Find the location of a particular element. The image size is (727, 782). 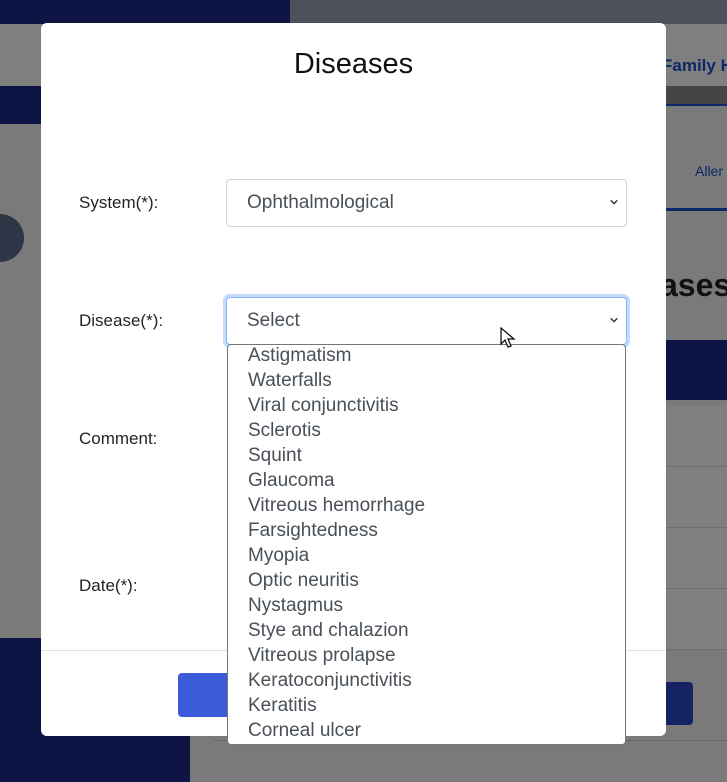

system-label: System(*): is located at coordinates (119, 202).